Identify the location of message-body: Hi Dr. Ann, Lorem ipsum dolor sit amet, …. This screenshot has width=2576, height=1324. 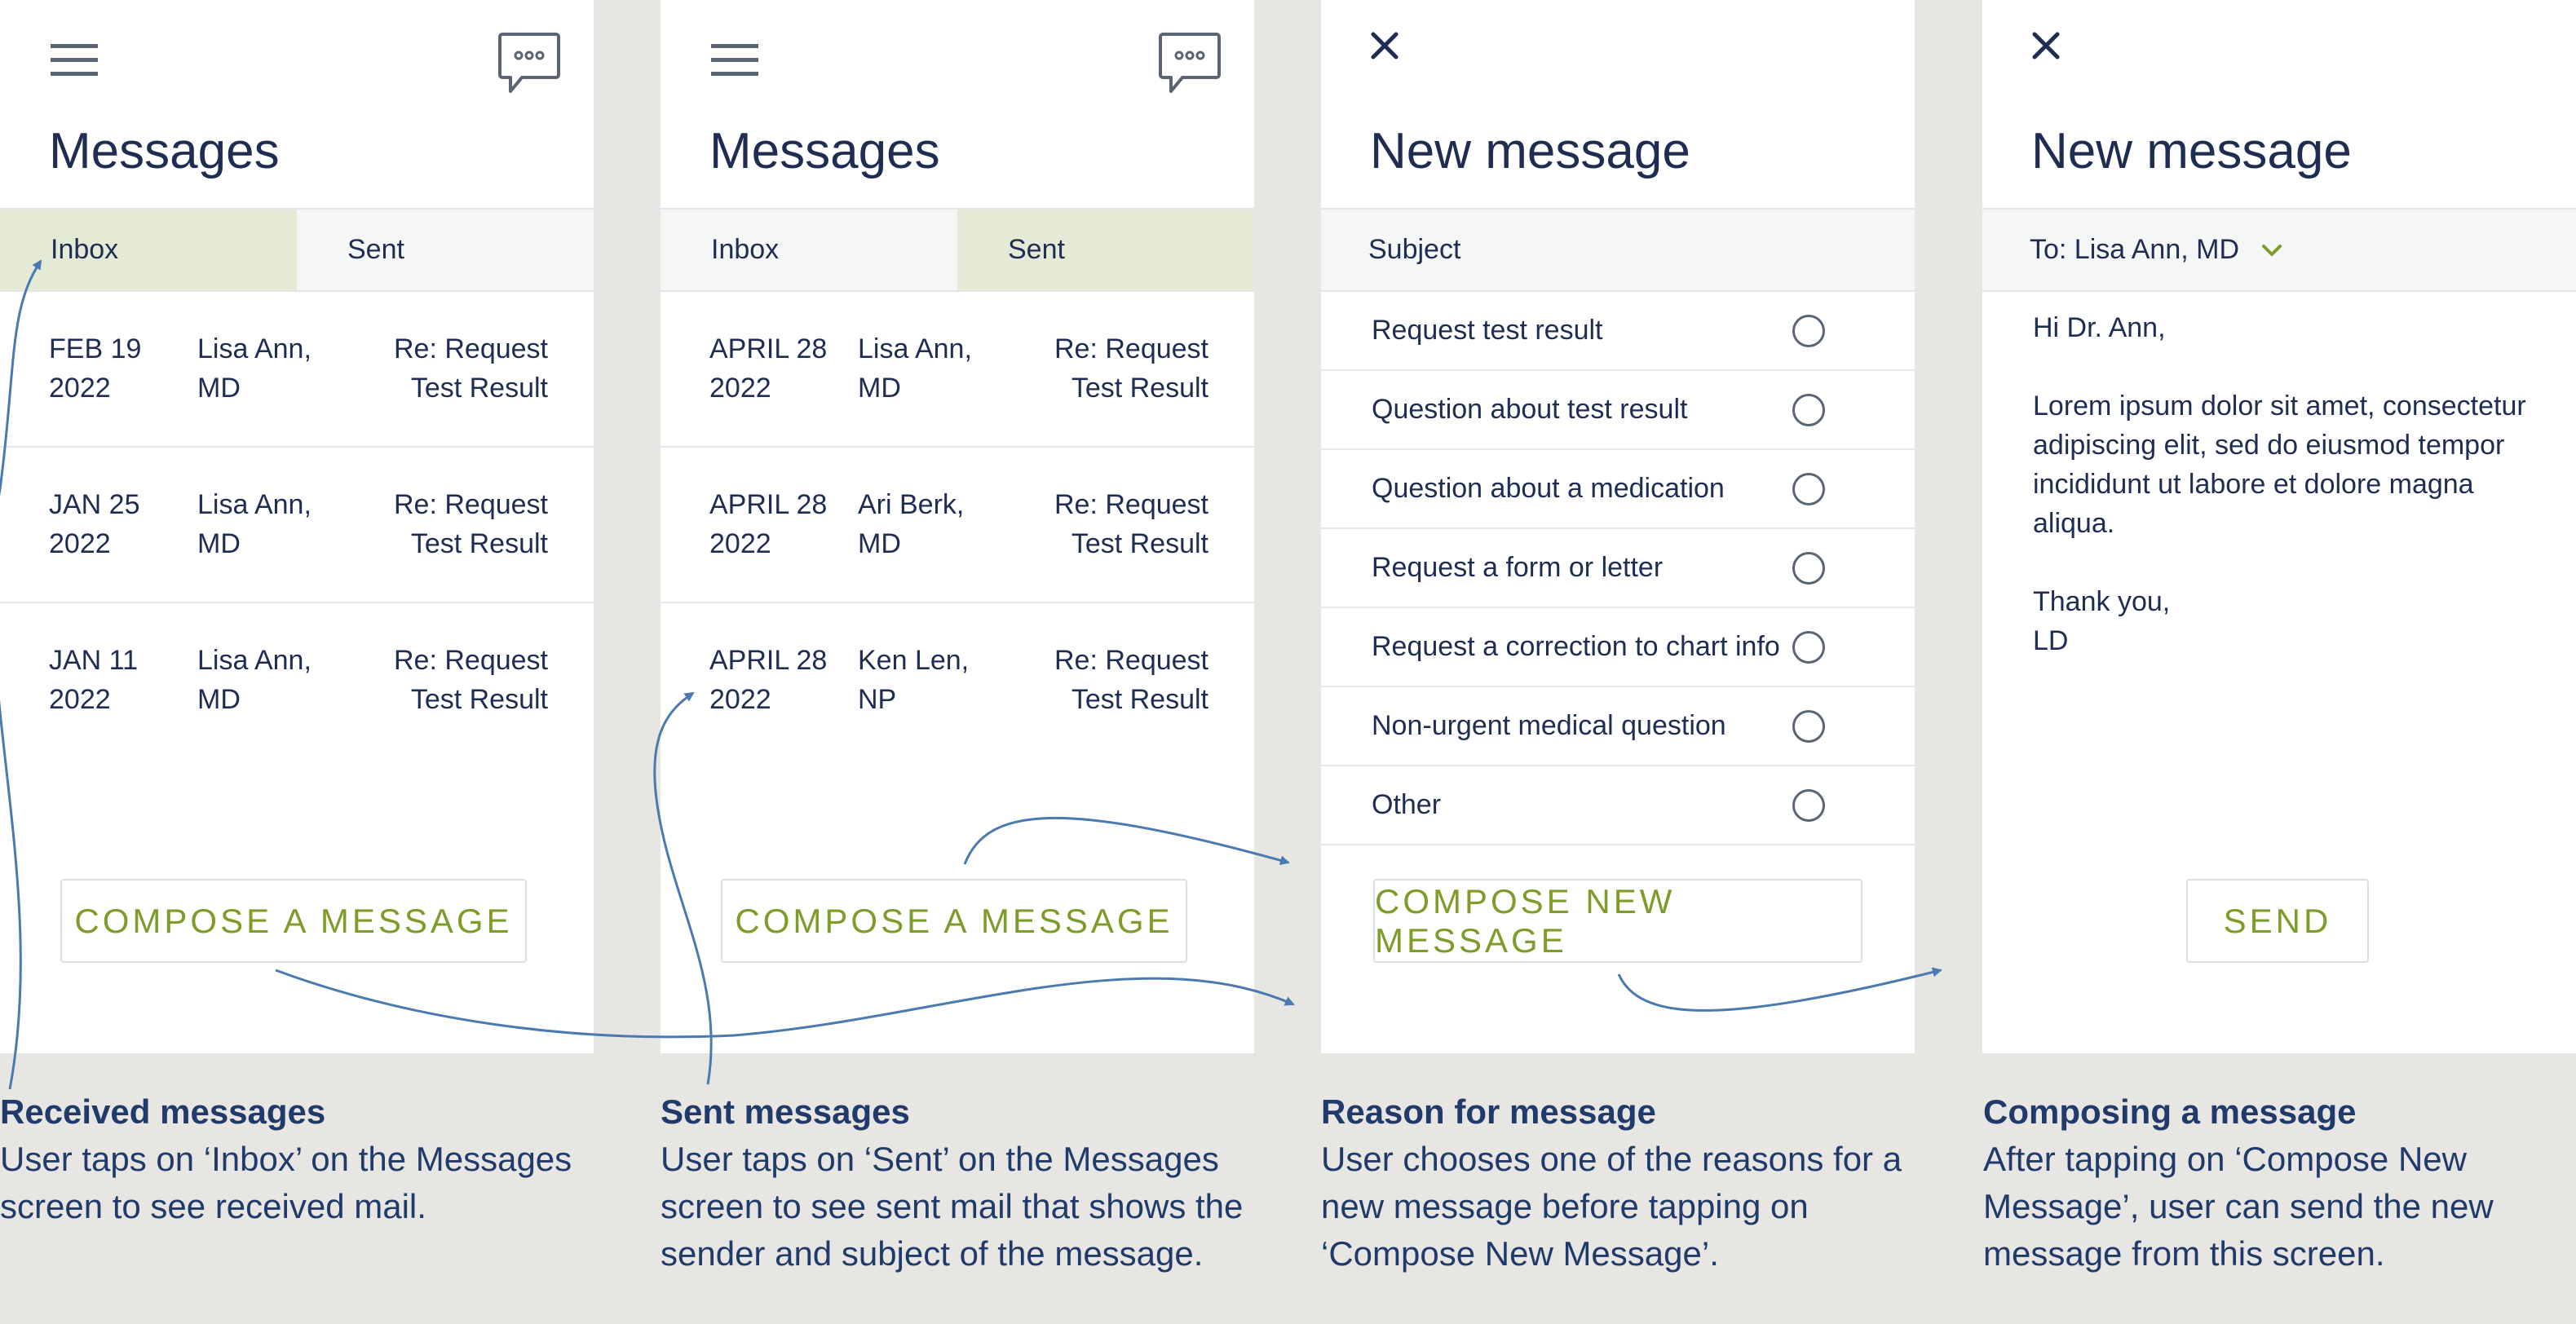
(2281, 484).